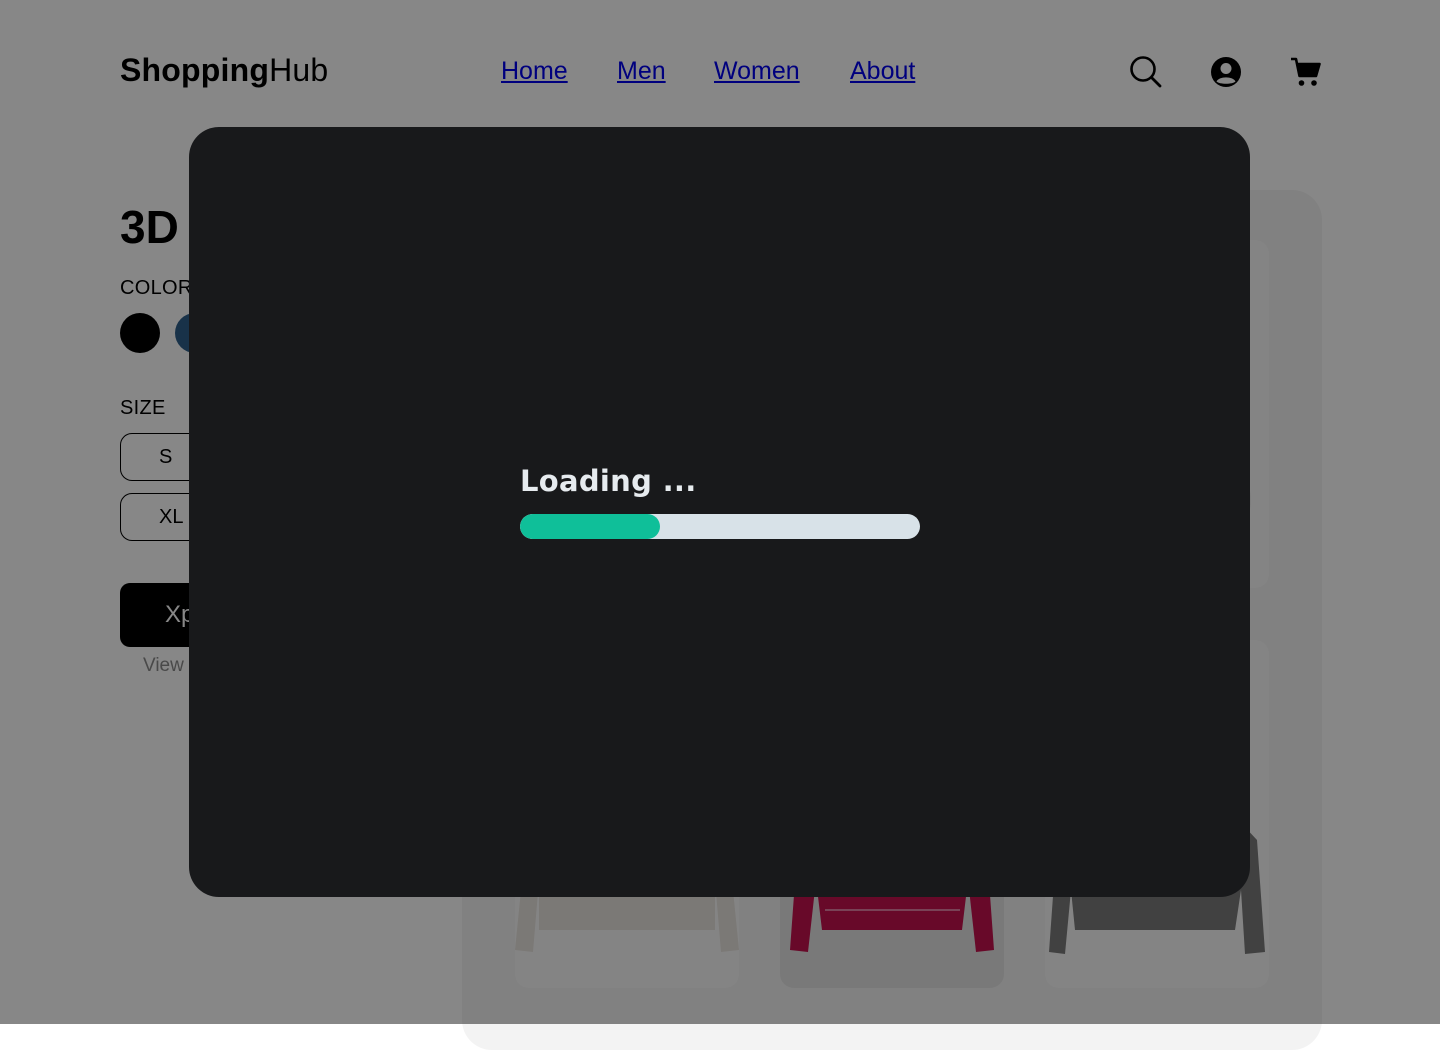 The height and width of the screenshot is (1050, 1440). Describe the element at coordinates (590, 526) in the screenshot. I see `progress-bar-fill` at that location.